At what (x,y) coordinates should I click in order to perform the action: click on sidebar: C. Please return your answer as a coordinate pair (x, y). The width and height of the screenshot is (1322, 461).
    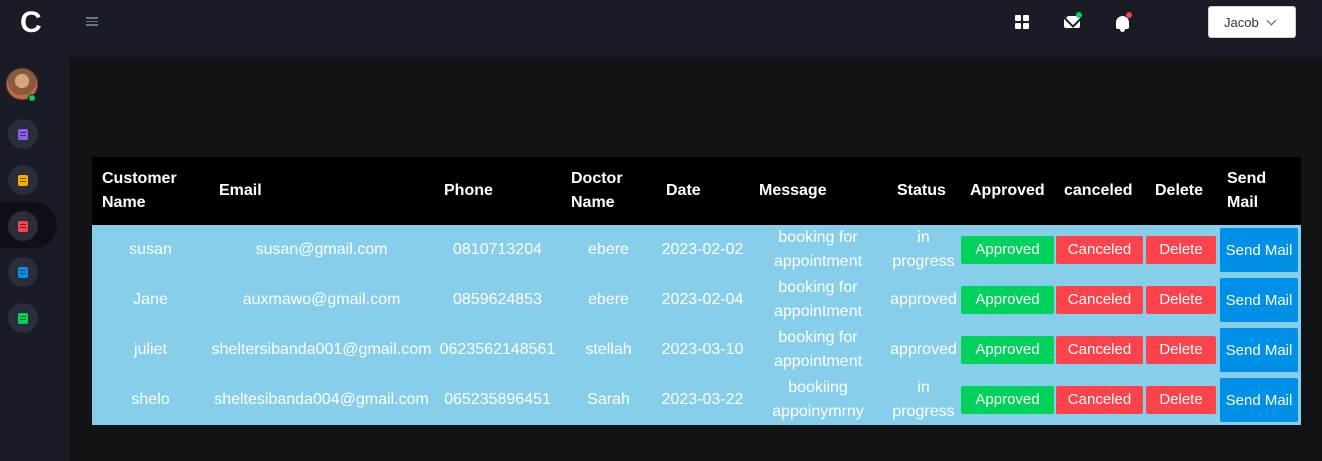
    Looking at the image, I should click on (35, 230).